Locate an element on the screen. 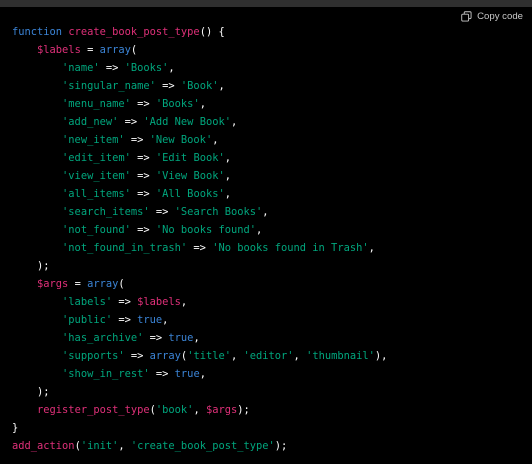 The height and width of the screenshot is (464, 532). code-line: register_post_type('book', $args); is located at coordinates (199, 410).